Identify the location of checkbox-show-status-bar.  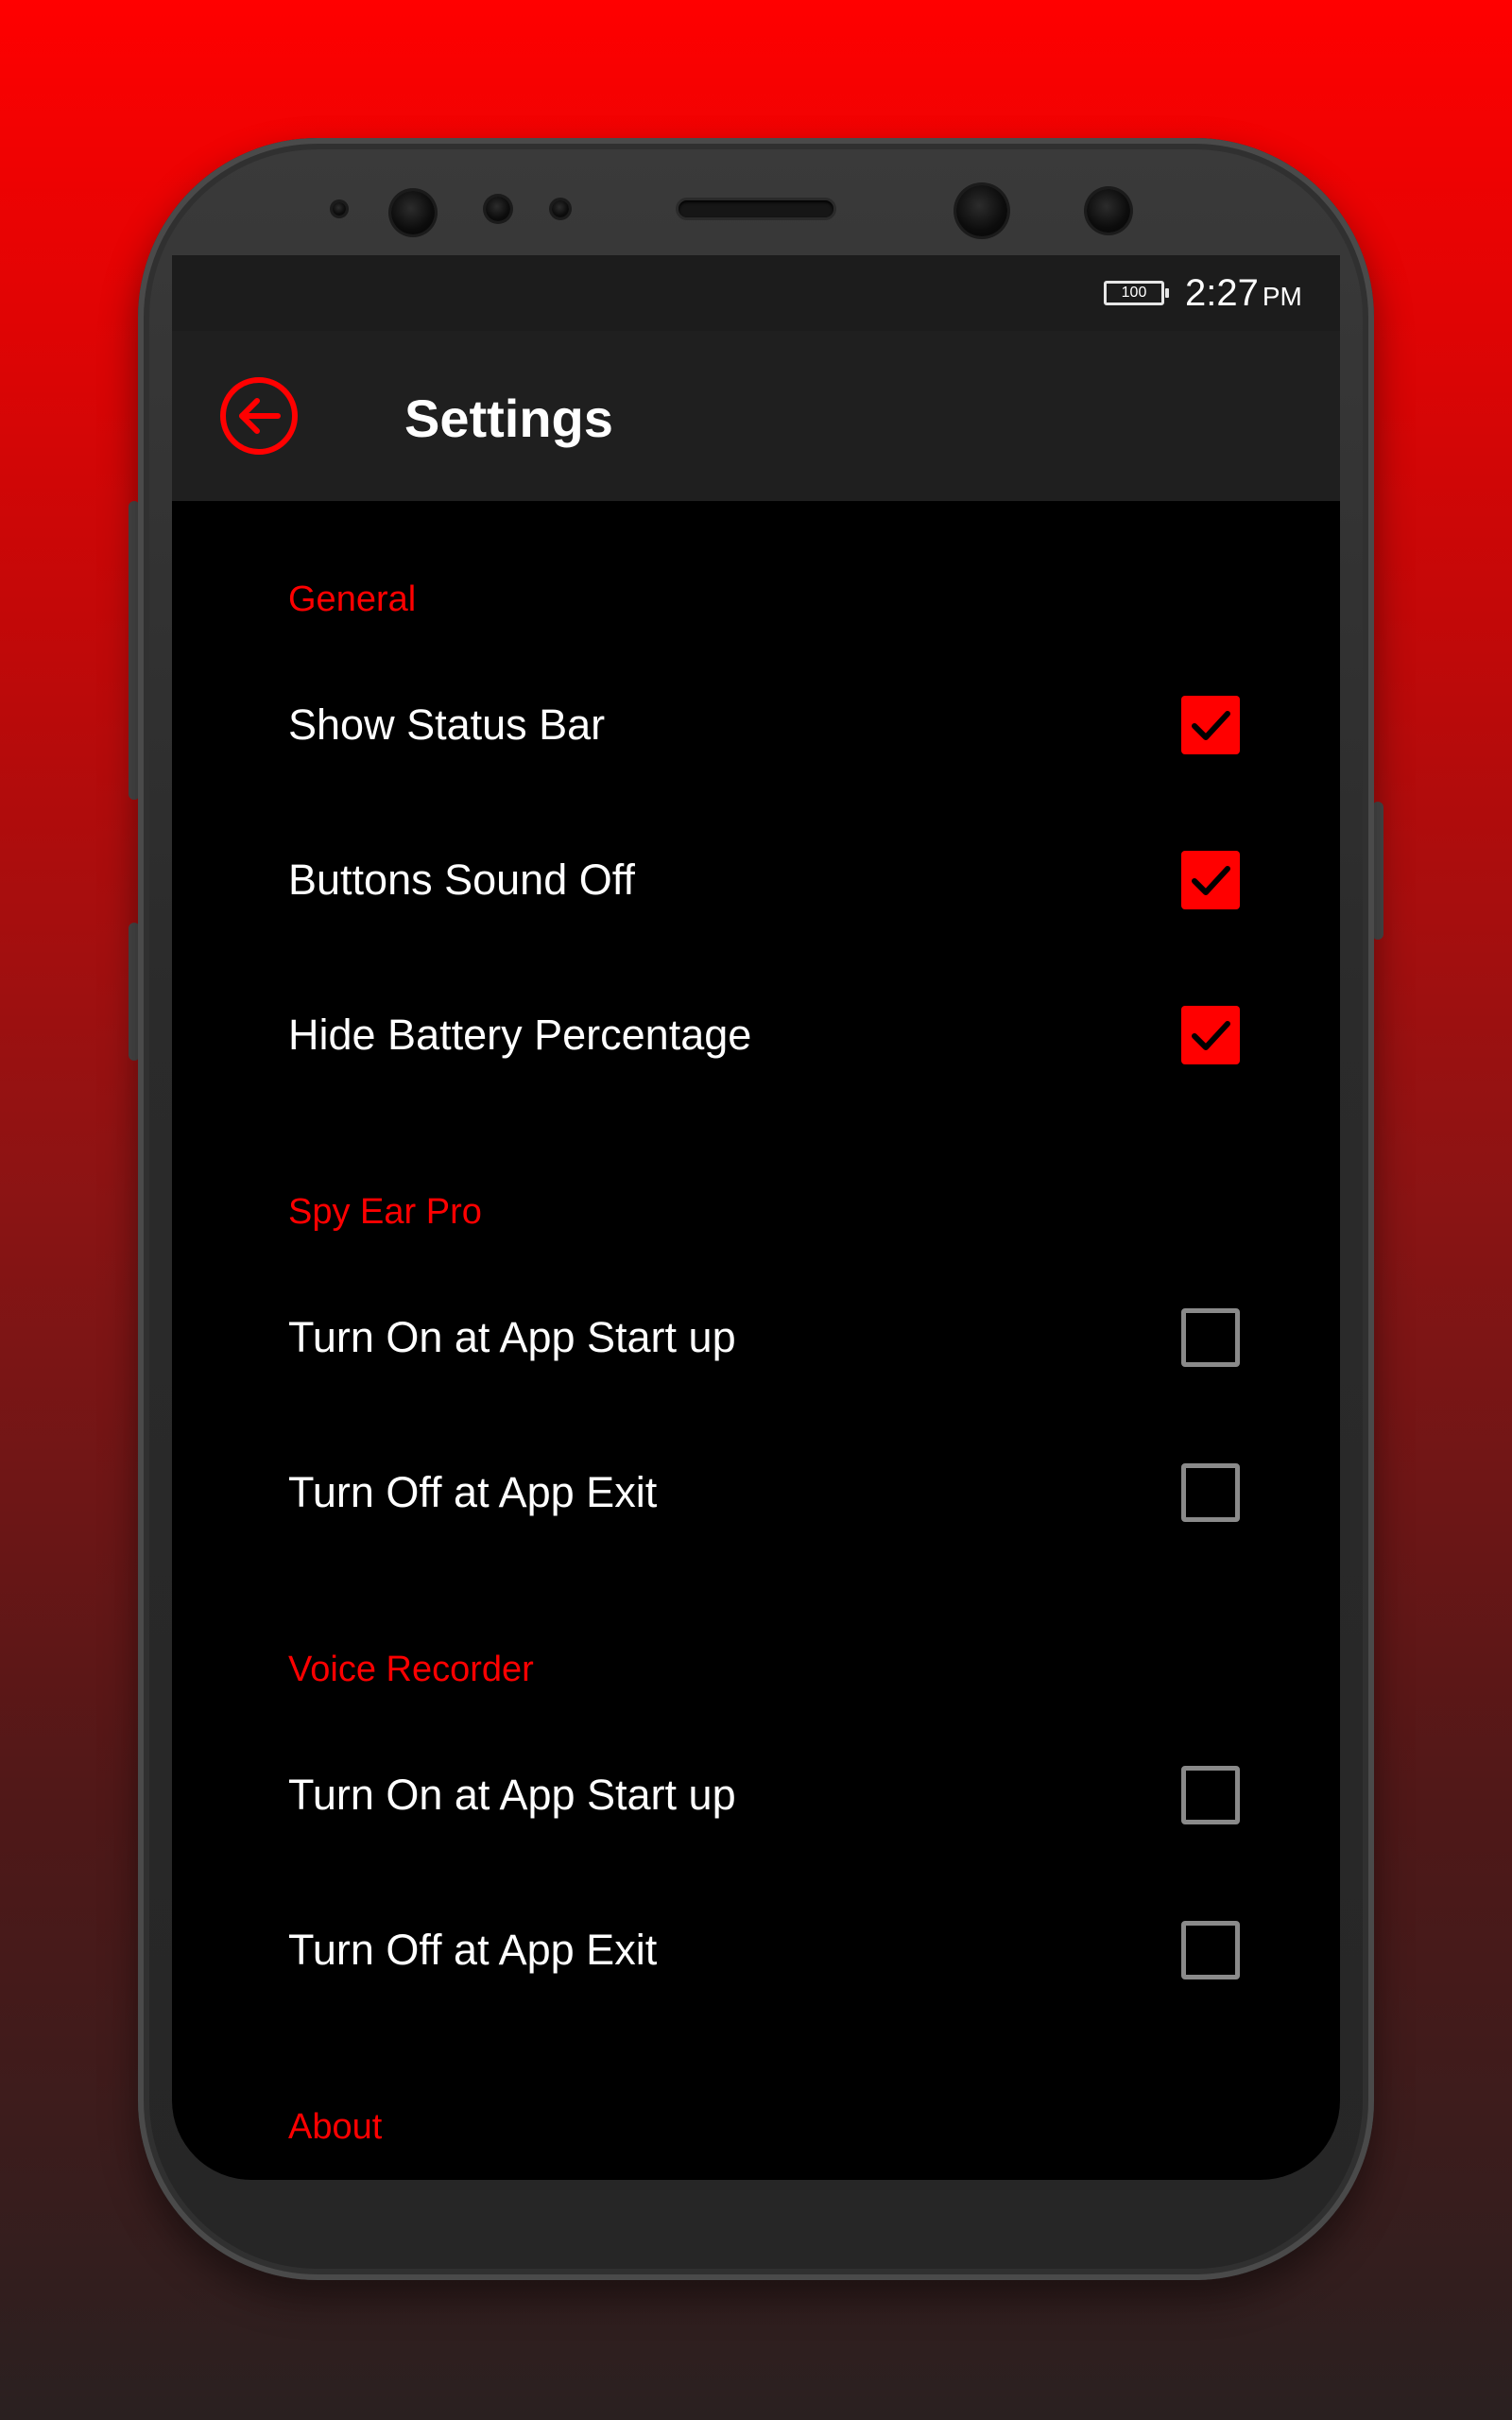
(1210, 725).